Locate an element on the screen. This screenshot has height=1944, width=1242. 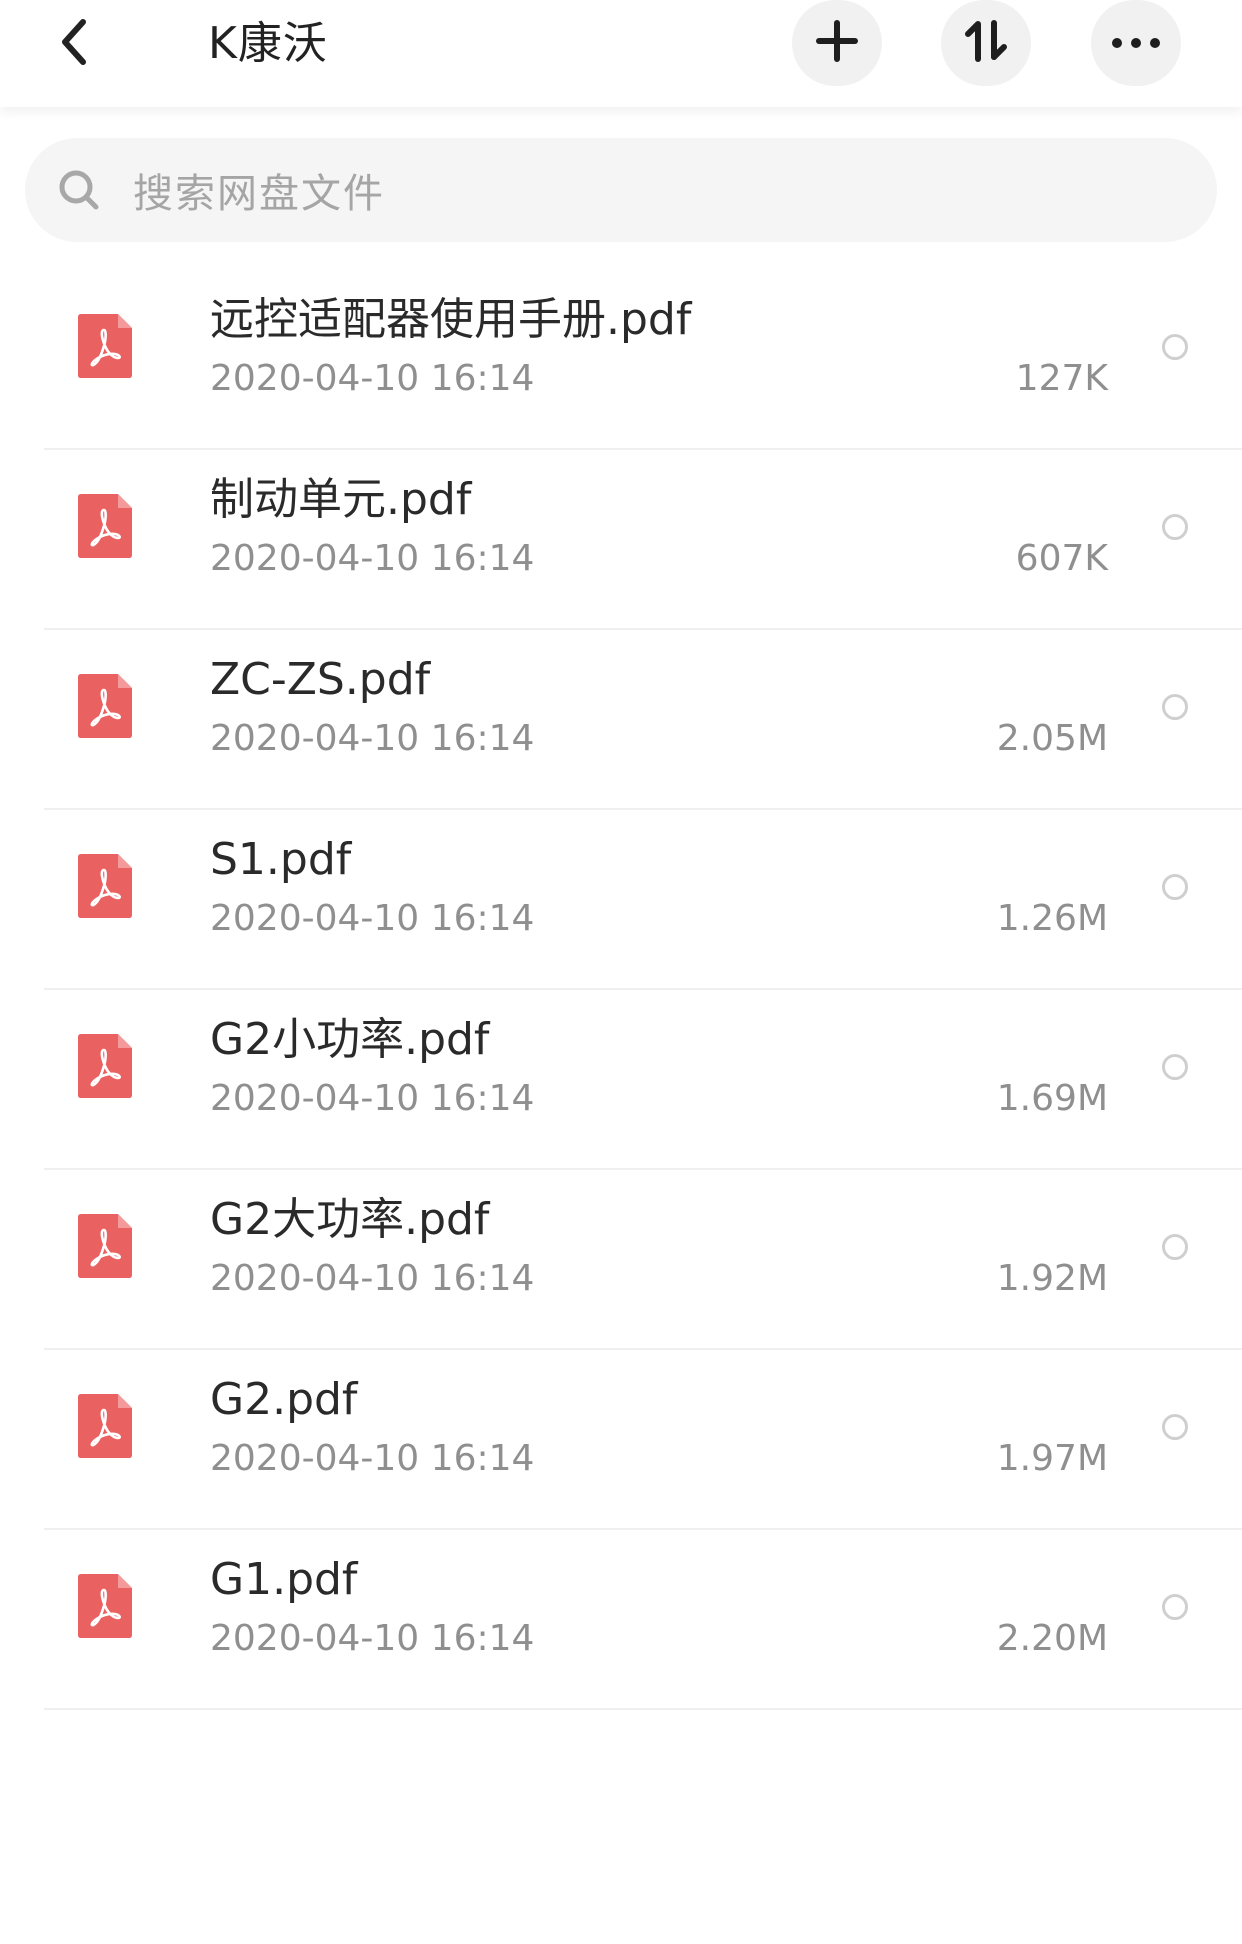
sort-arrows-icon is located at coordinates (986, 43).